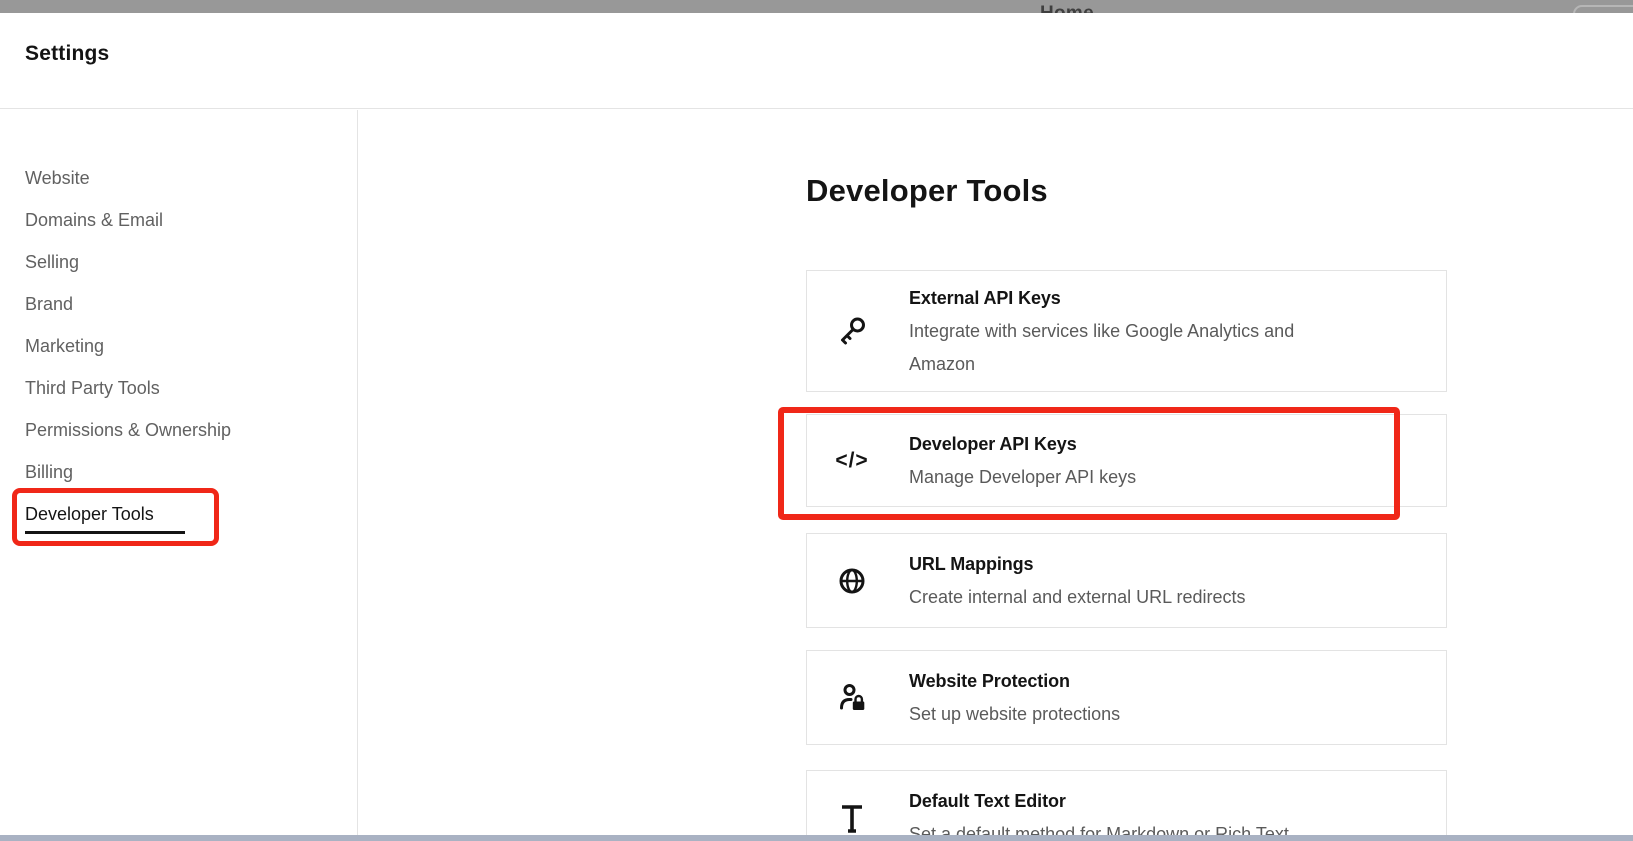  I want to click on key-icon, so click(852, 331).